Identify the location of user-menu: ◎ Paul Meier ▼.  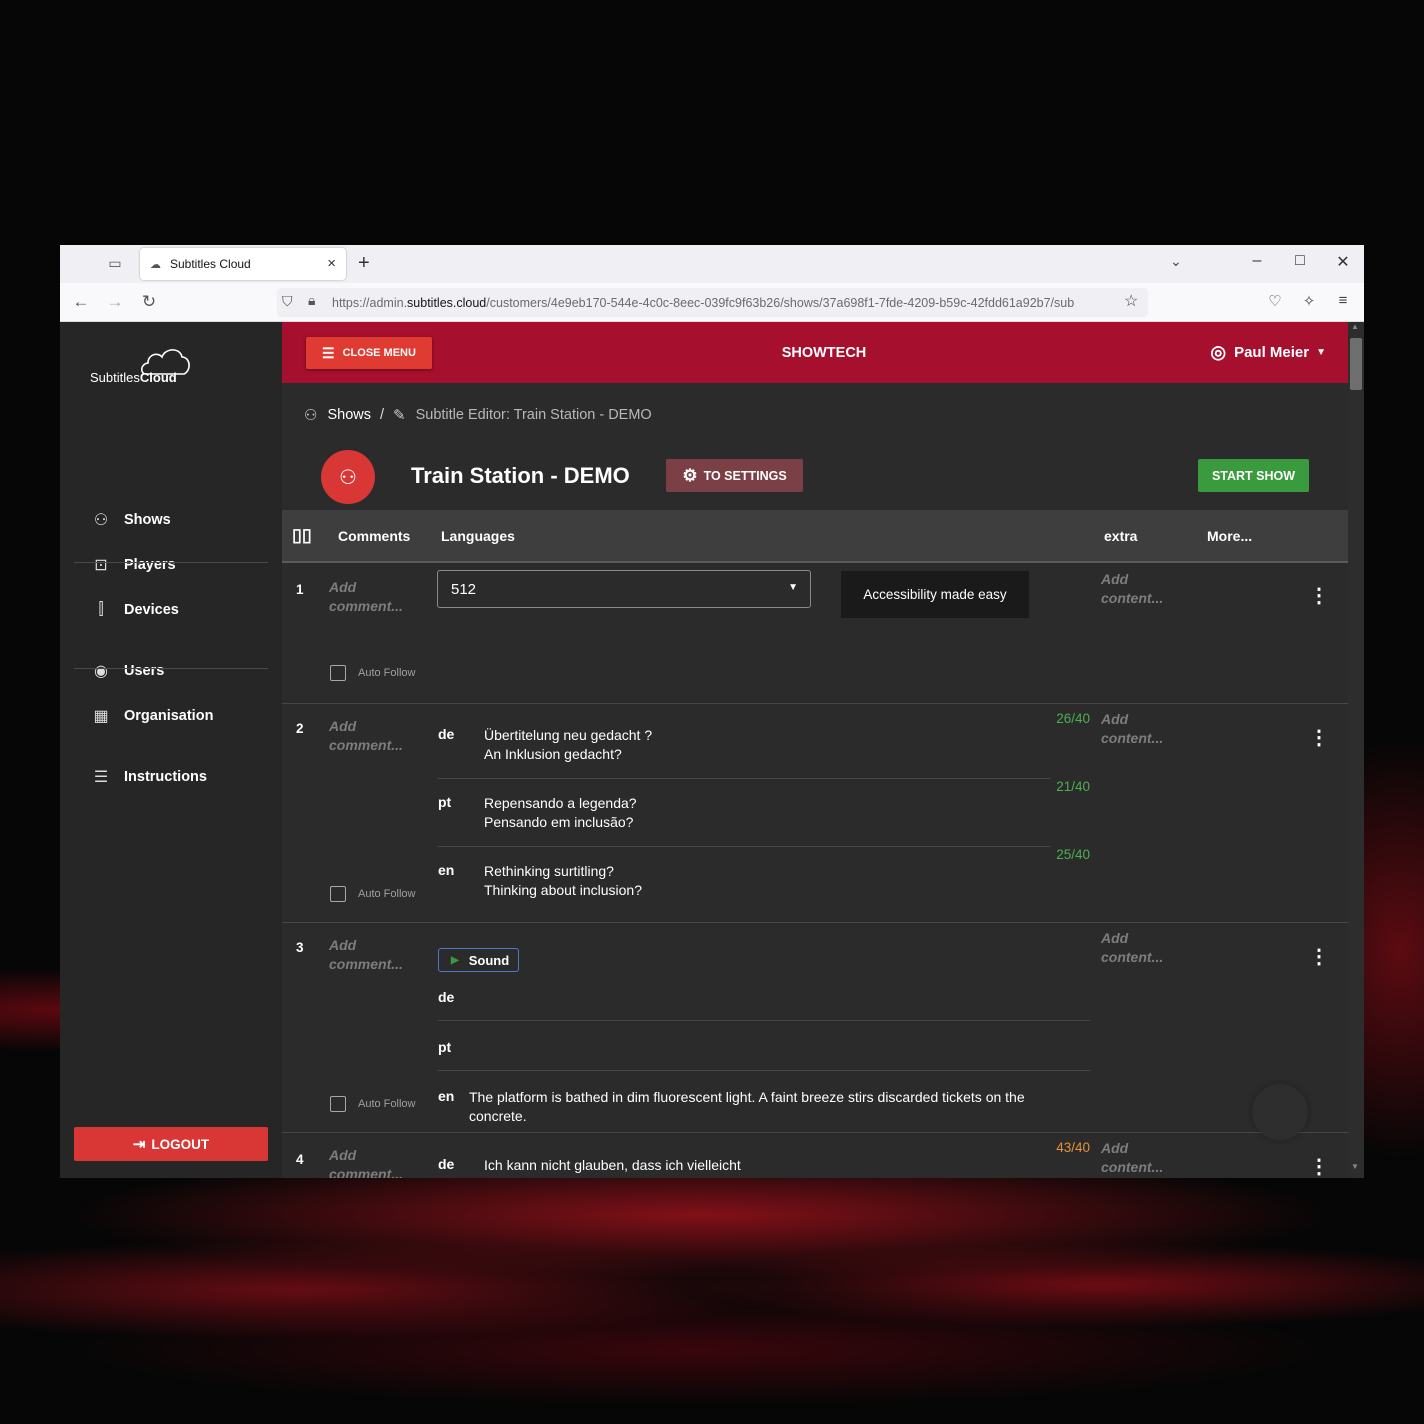
(1268, 352).